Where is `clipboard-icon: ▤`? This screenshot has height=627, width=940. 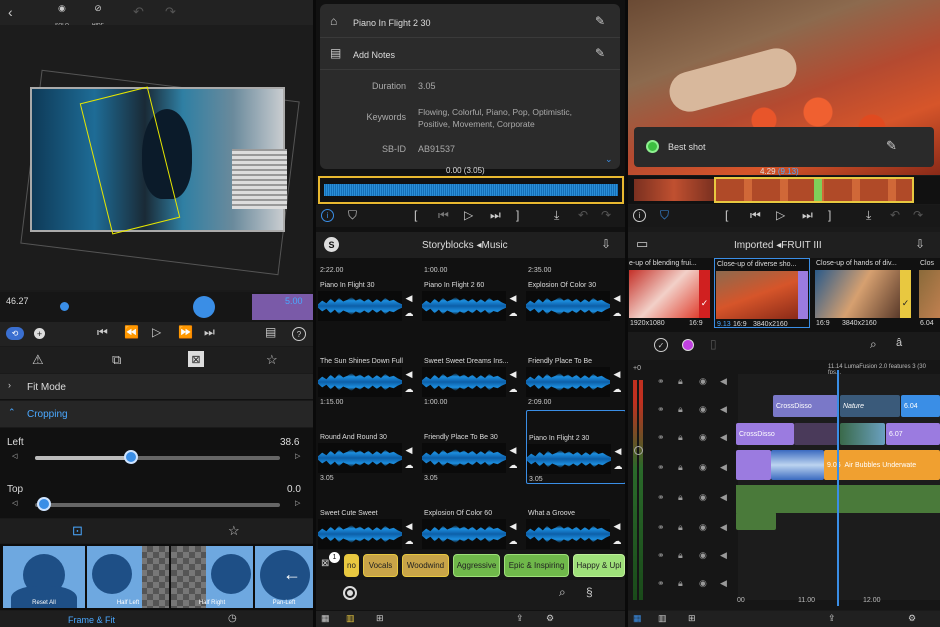
clipboard-icon: ▤ is located at coordinates (270, 332).